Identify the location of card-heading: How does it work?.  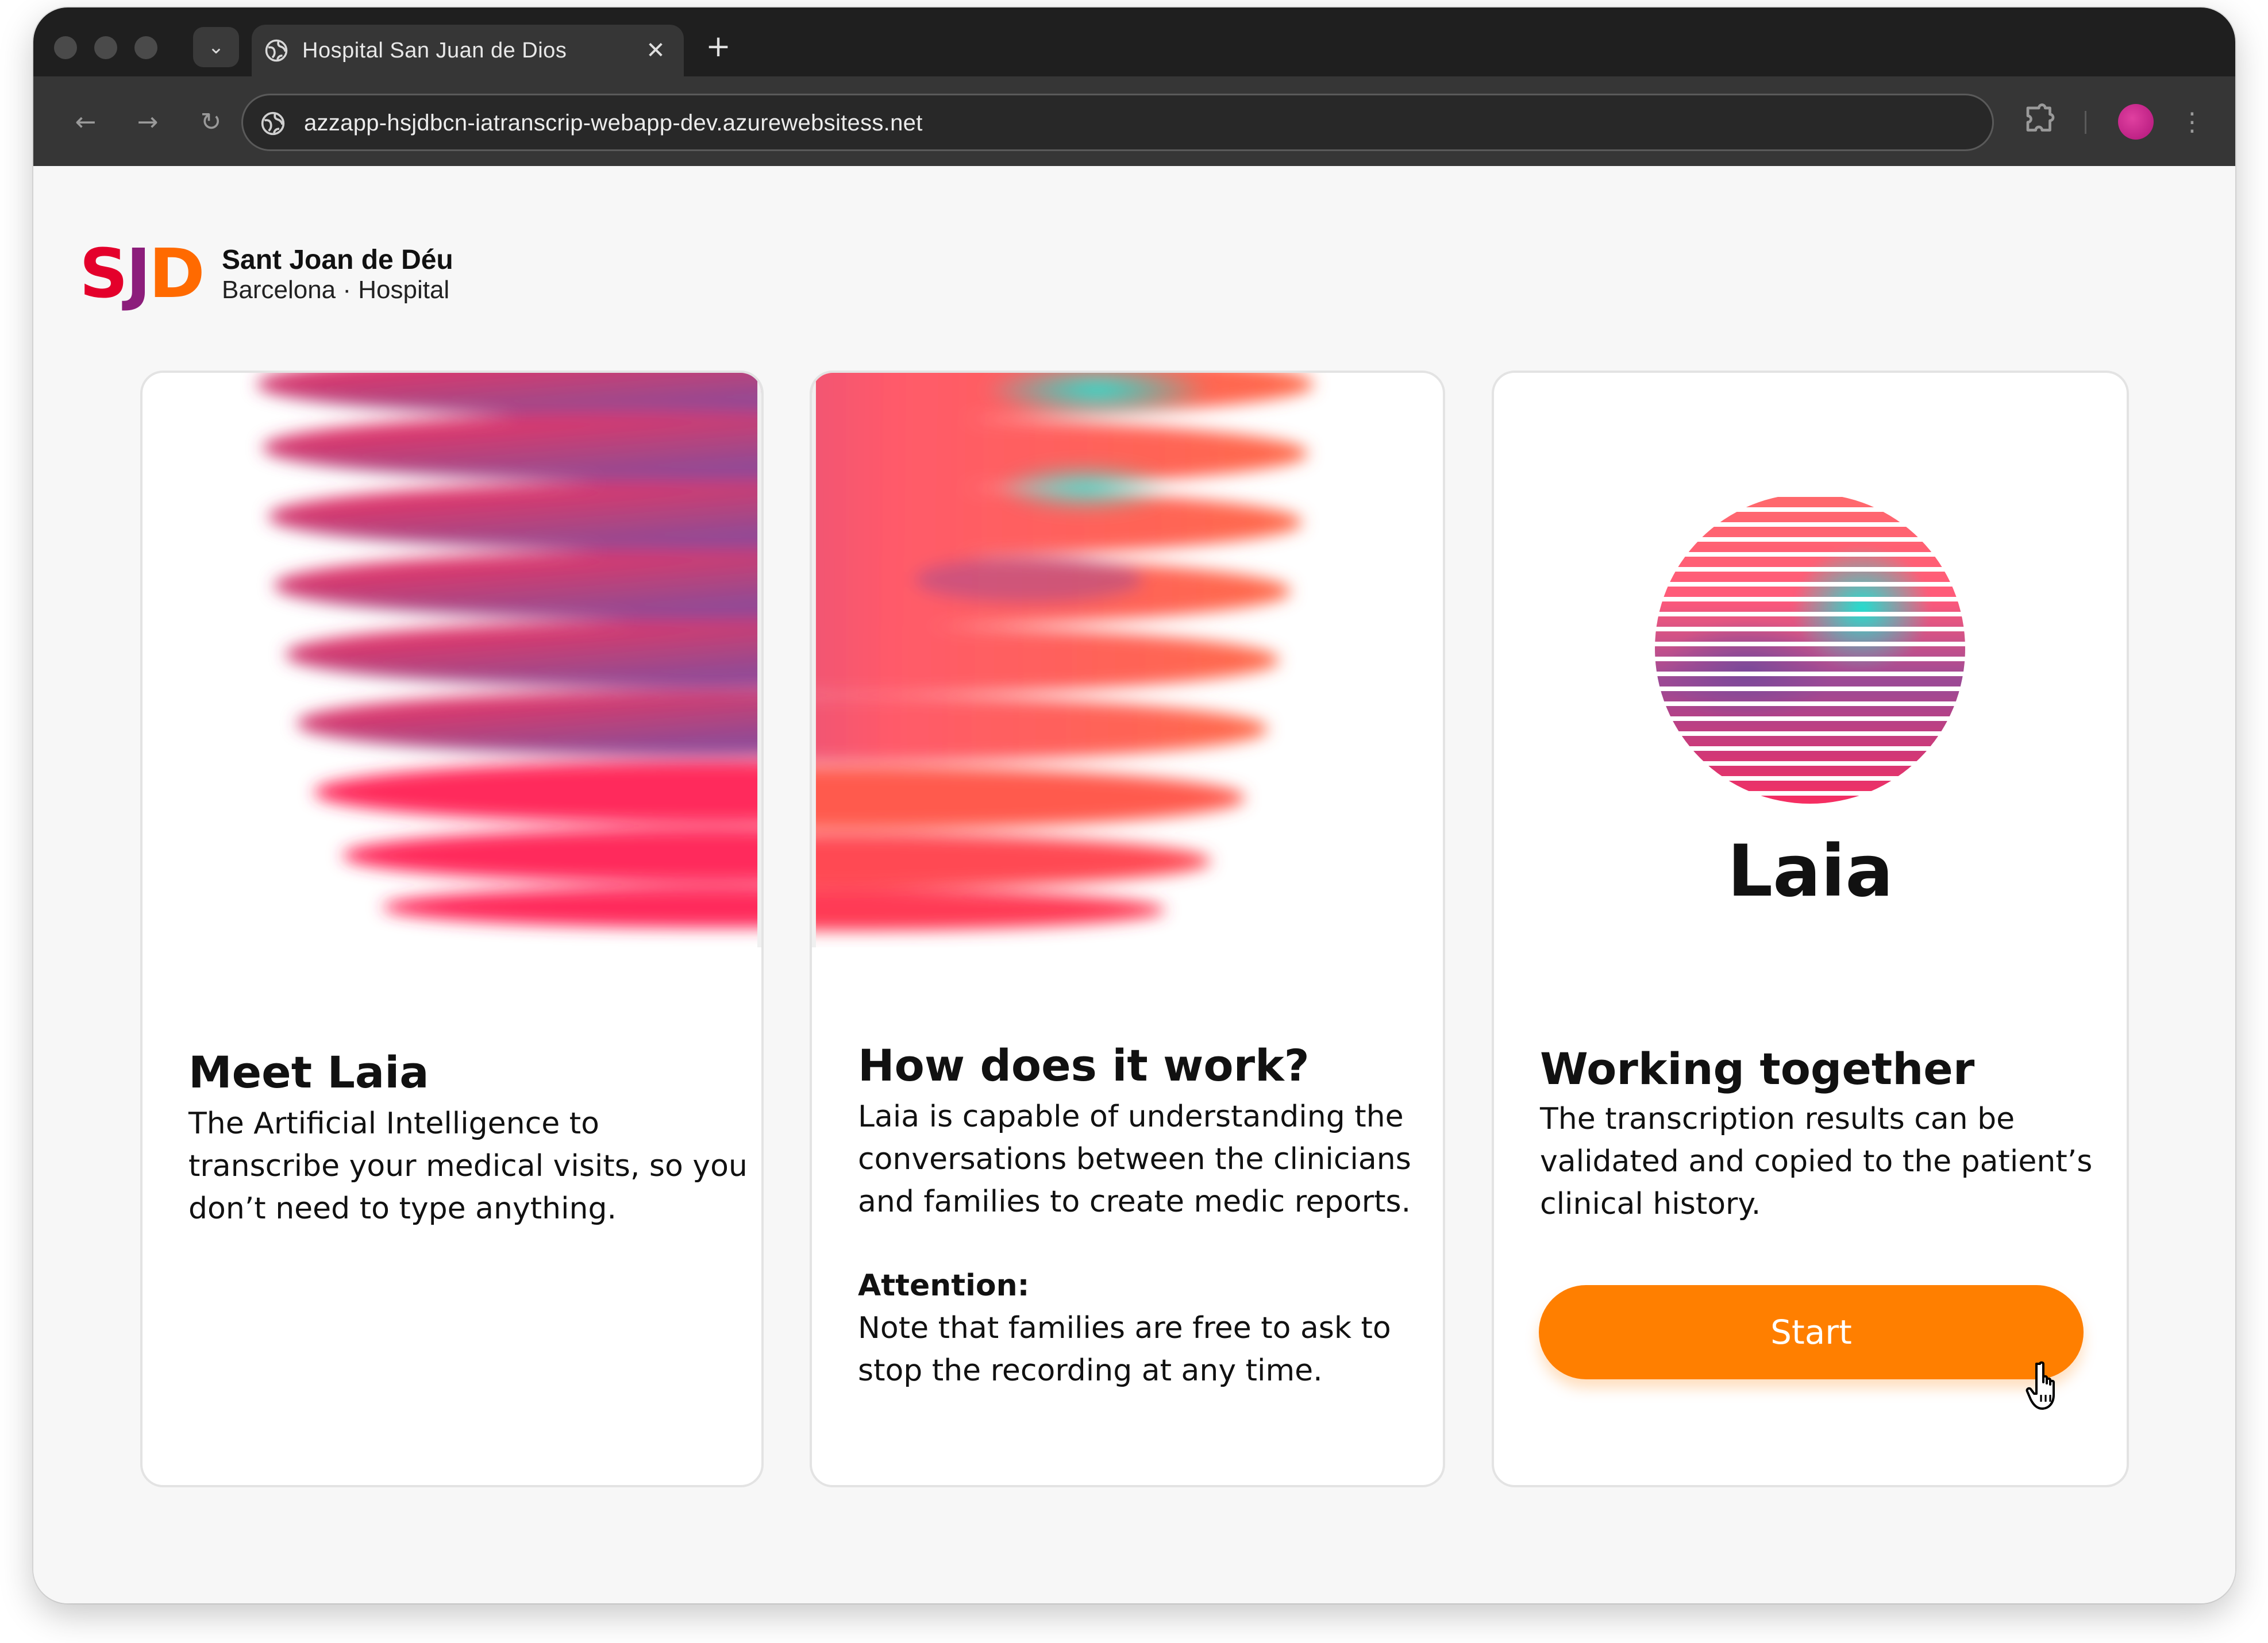
(1084, 1065).